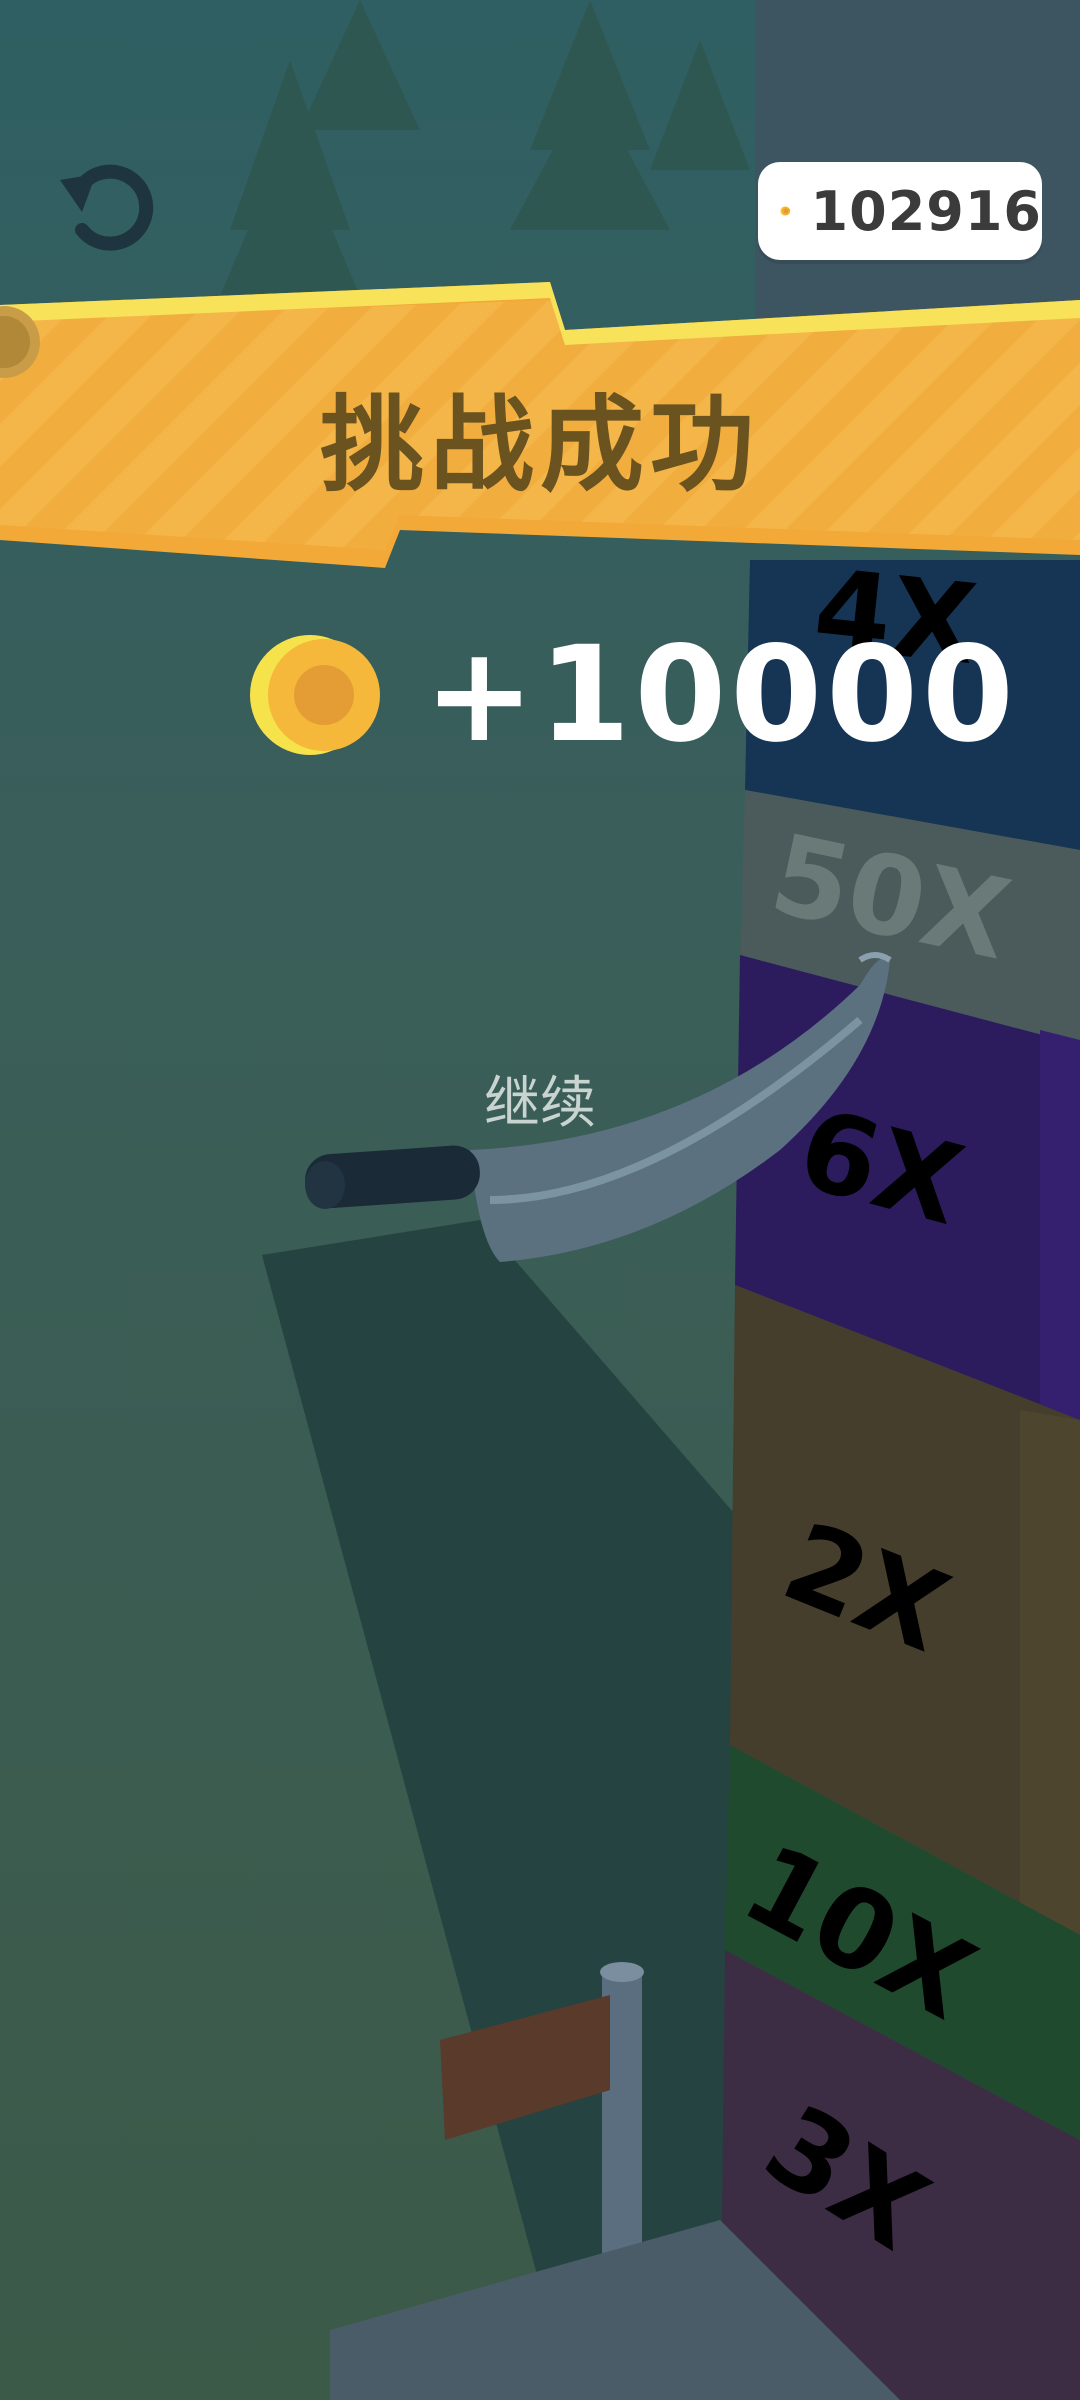 The height and width of the screenshot is (2400, 1080). I want to click on reward-amount: +10000, so click(634, 695).